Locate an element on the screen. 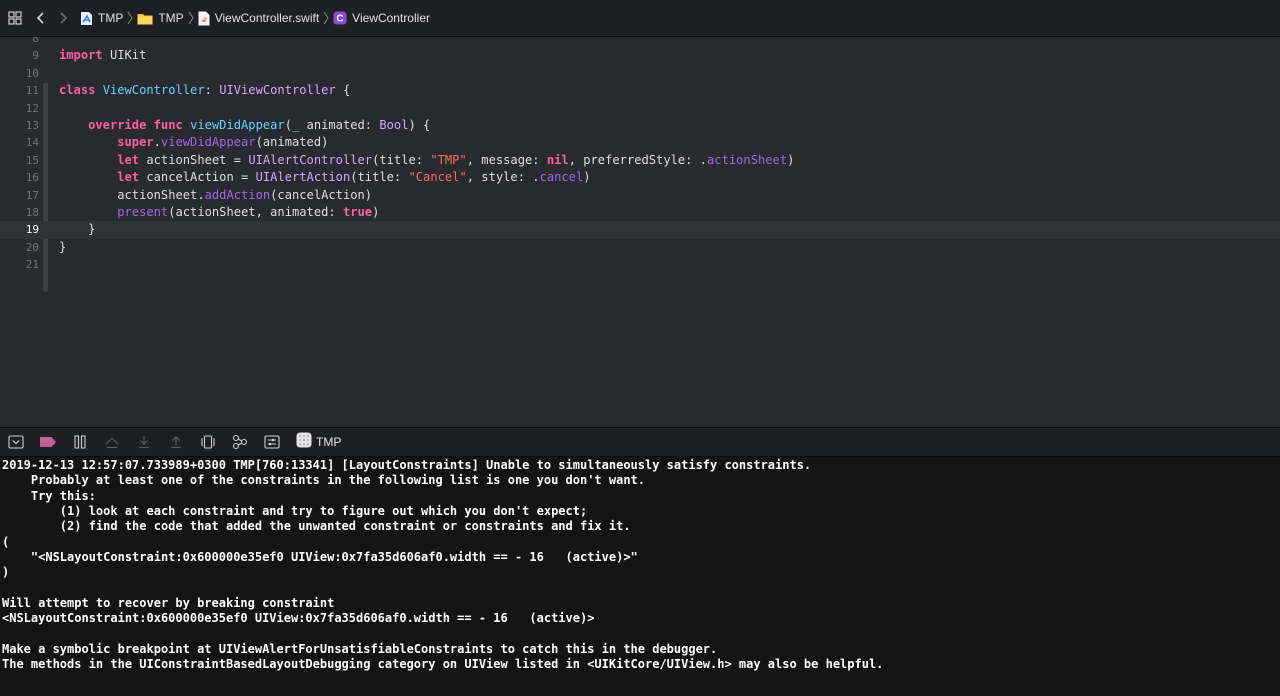 This screenshot has height=696, width=1280. memory-graph-icon is located at coordinates (240, 442).